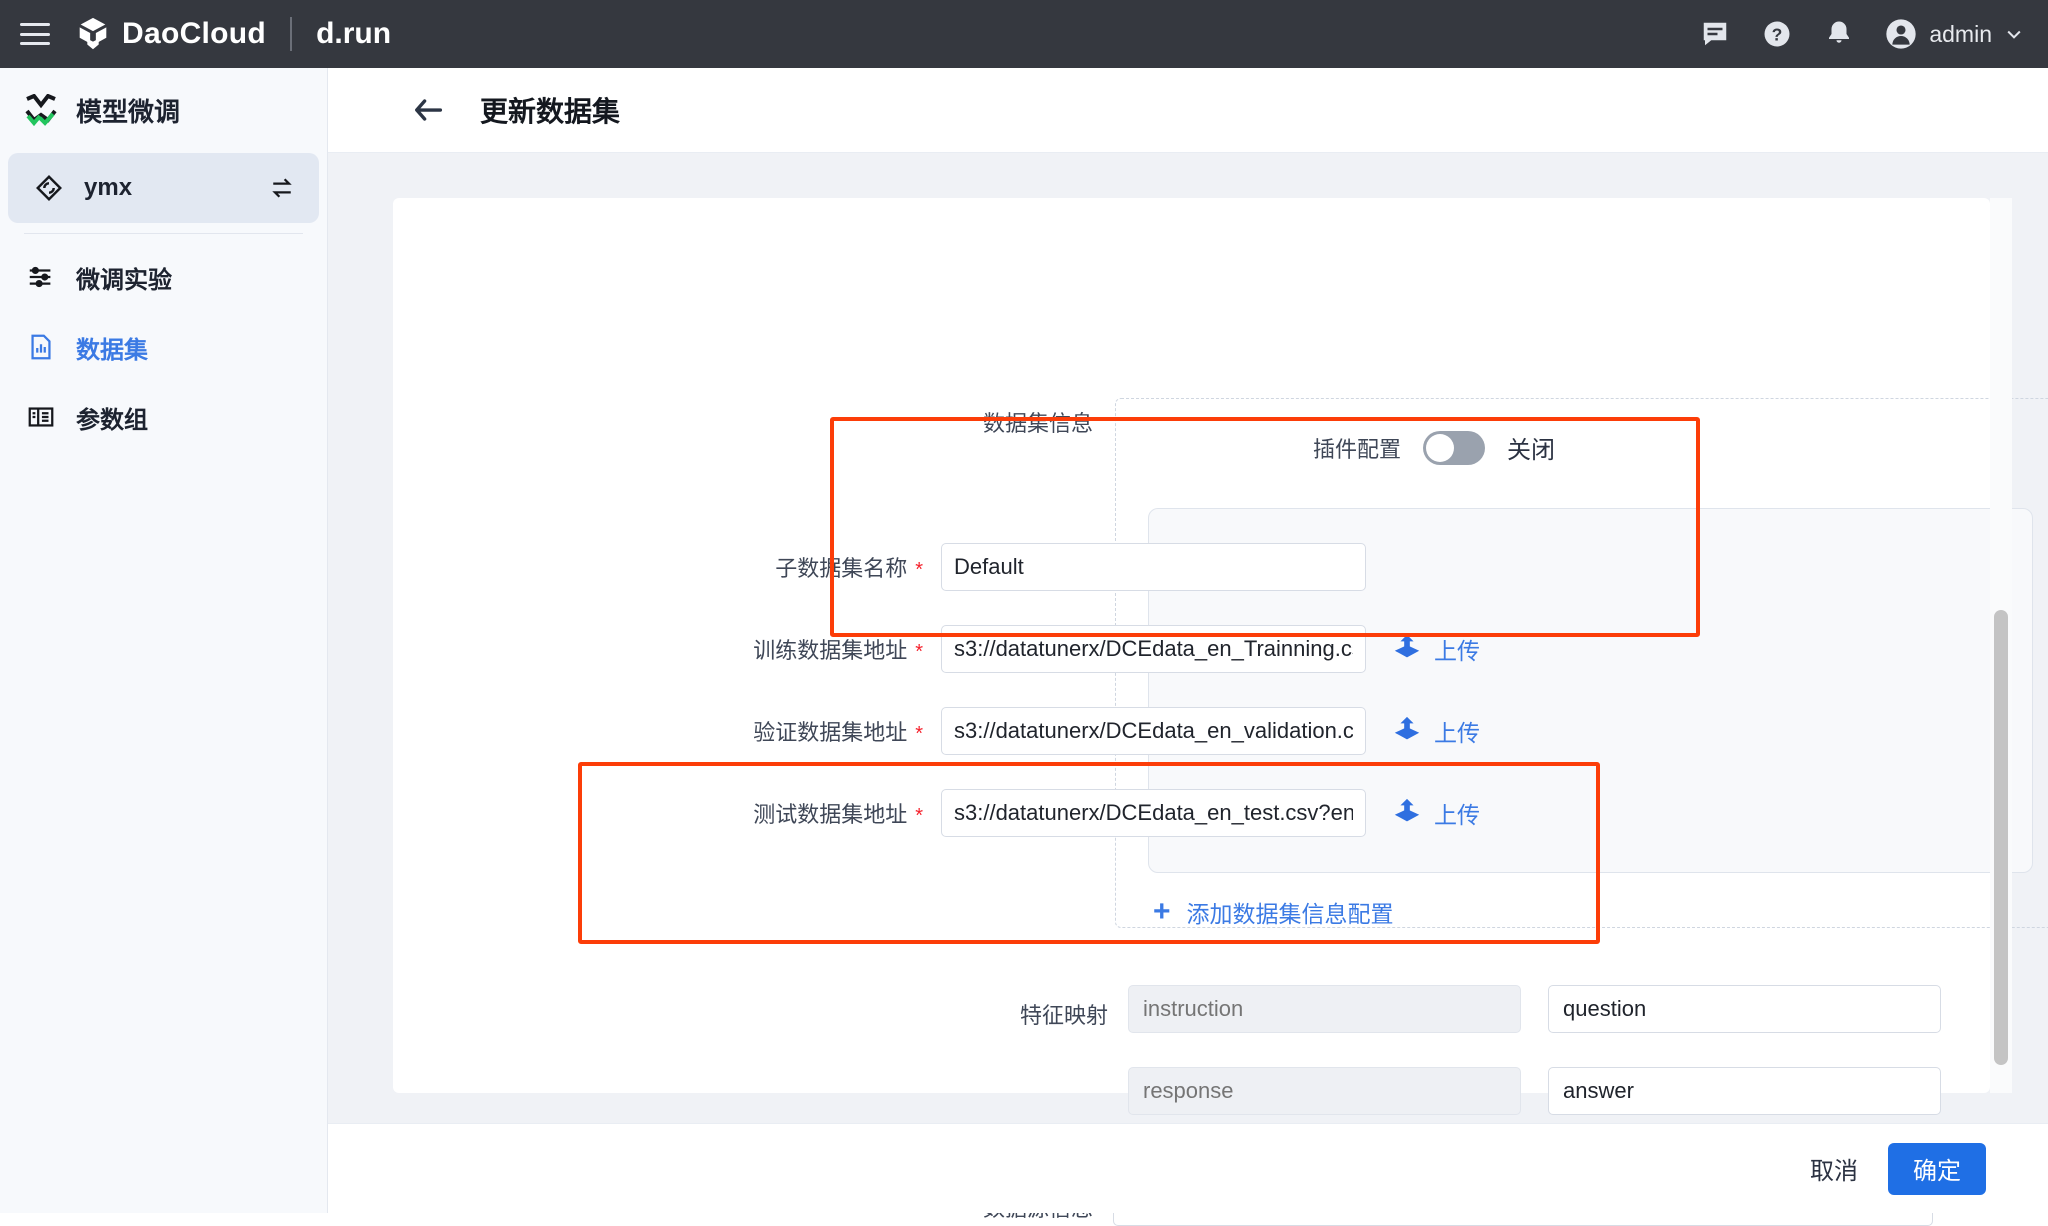 This screenshot has width=2048, height=1226. Describe the element at coordinates (163, 417) in the screenshot. I see `sidebar-item-parameter-group: 参数组` at that location.